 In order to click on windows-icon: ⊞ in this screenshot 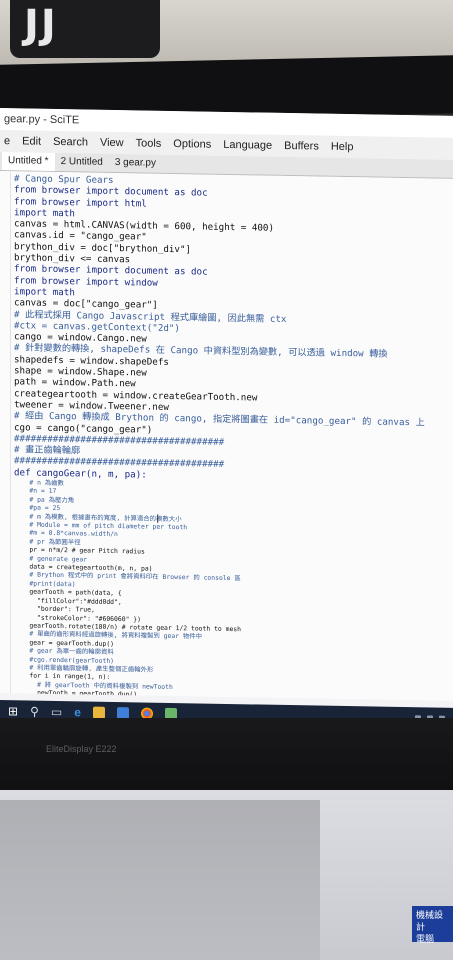, I will do `click(13, 711)`.